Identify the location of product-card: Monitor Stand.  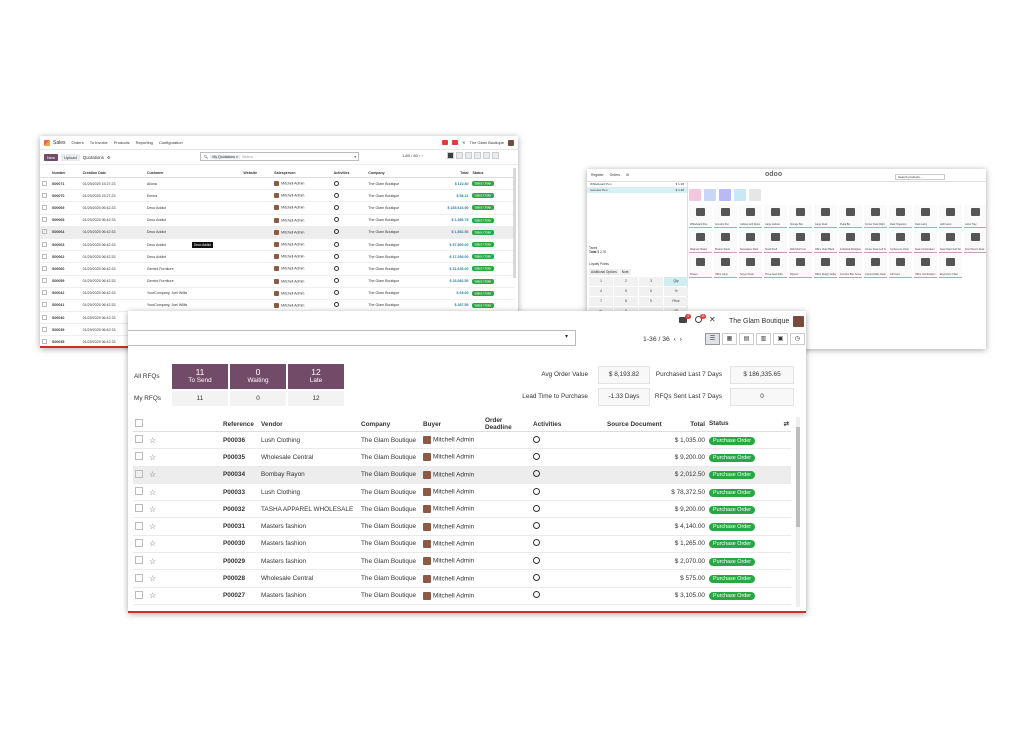
(725, 241).